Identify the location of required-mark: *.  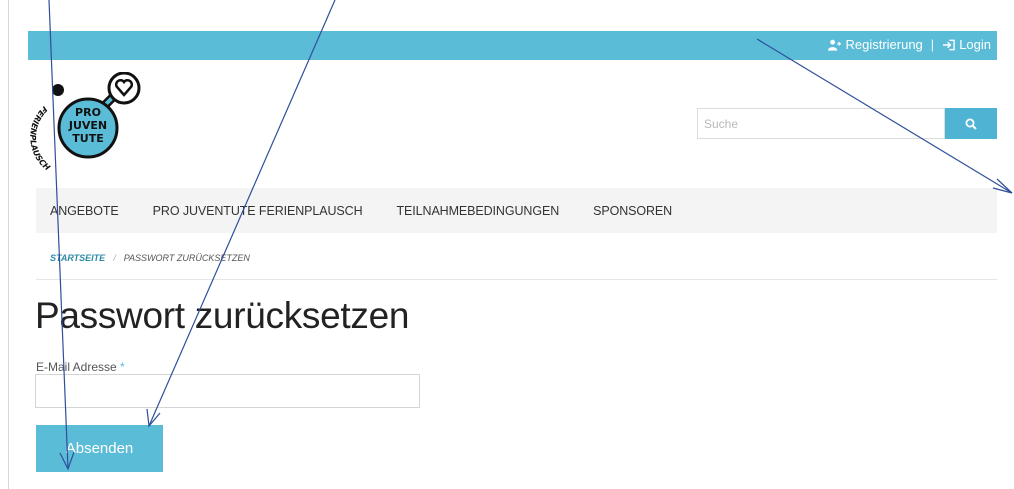
(122, 367).